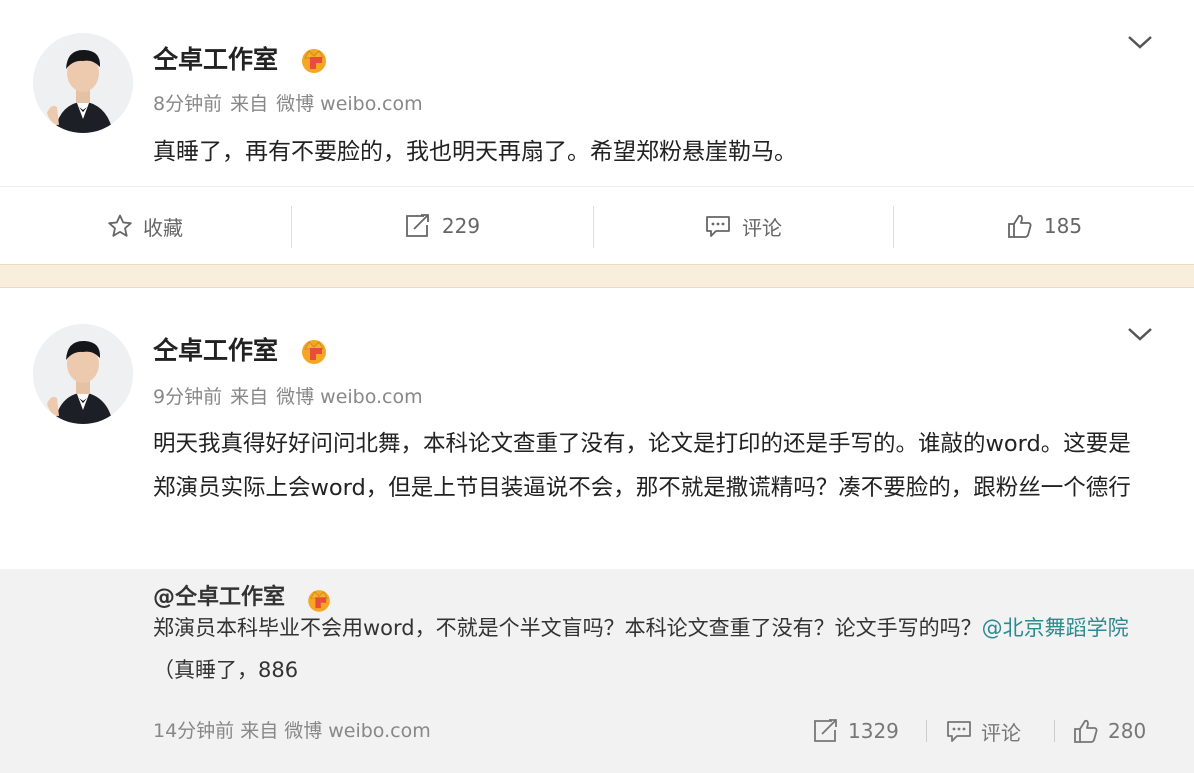  I want to click on repost-repost-button: 1329, so click(855, 731).